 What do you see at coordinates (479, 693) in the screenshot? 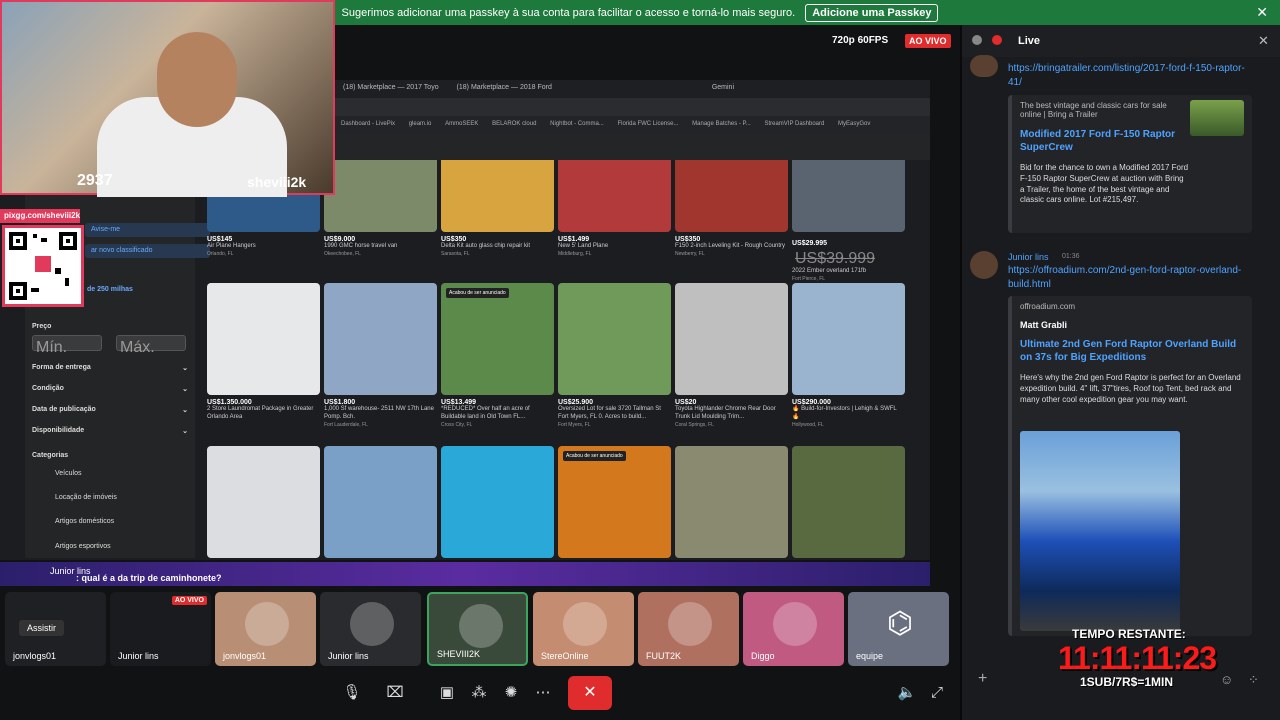
I see `activities-icon: ⁂` at bounding box center [479, 693].